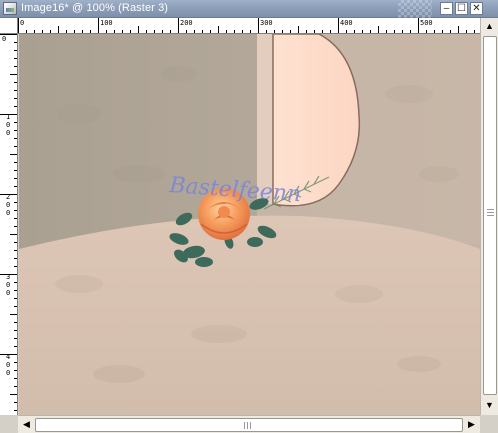 Image resolution: width=498 pixels, height=433 pixels. I want to click on scroll-left-button: ◀, so click(26, 424).